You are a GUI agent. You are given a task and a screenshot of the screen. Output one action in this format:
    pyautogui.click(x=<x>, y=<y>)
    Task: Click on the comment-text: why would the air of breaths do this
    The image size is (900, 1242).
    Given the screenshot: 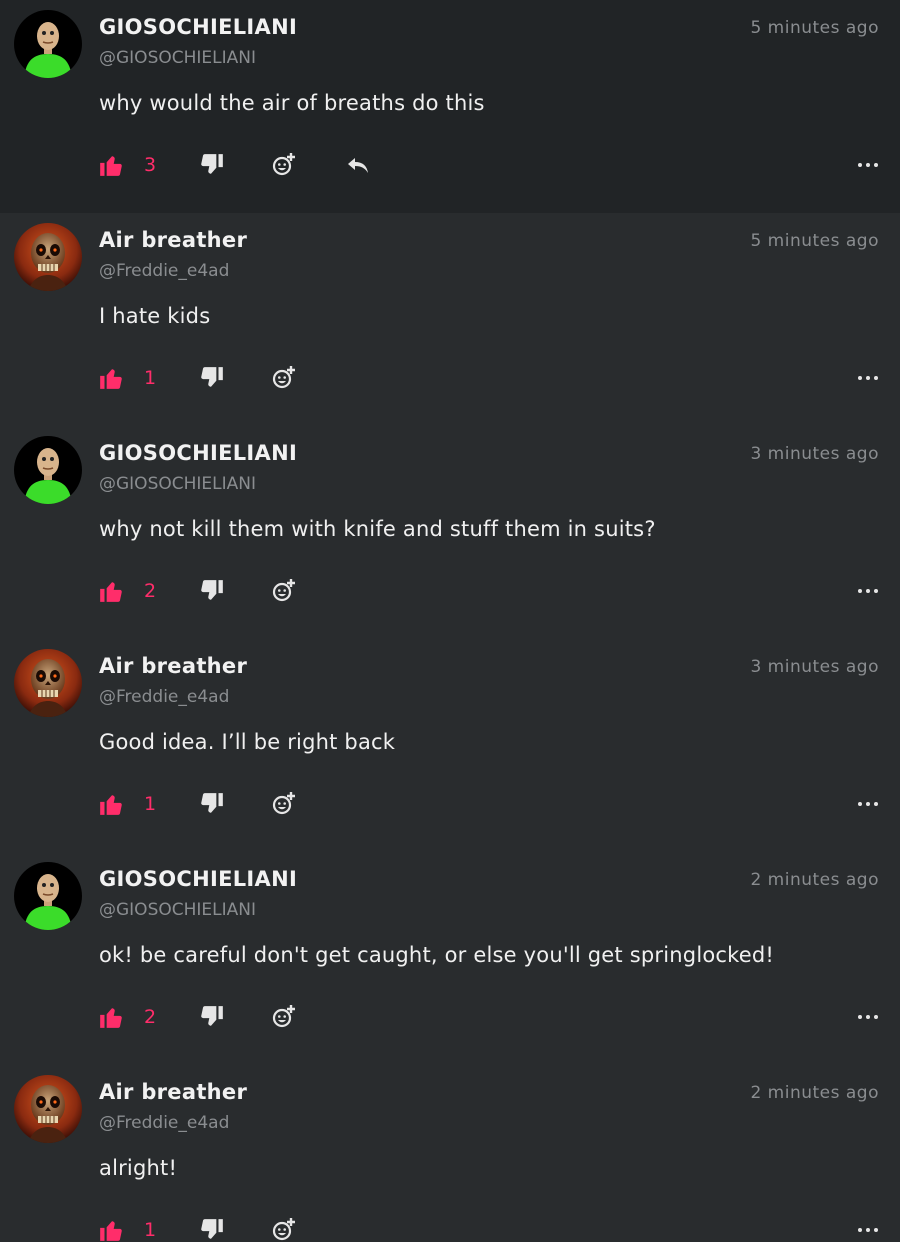 What is the action you would take?
    pyautogui.click(x=292, y=103)
    